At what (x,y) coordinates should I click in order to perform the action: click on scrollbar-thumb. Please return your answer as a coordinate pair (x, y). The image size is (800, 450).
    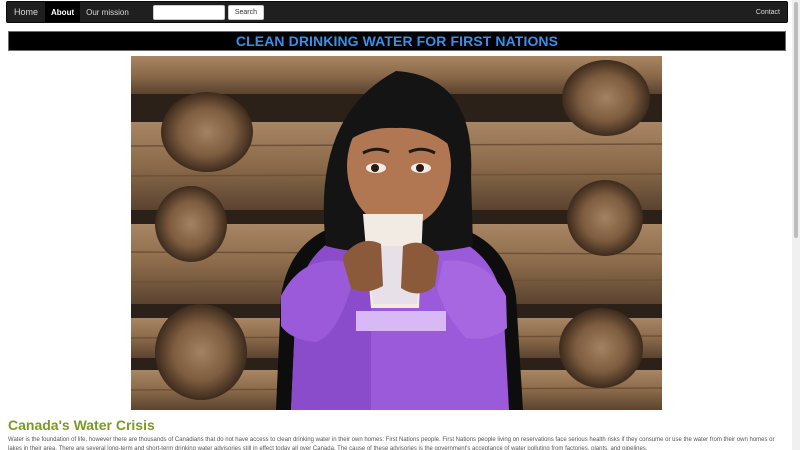
    Looking at the image, I should click on (796, 120).